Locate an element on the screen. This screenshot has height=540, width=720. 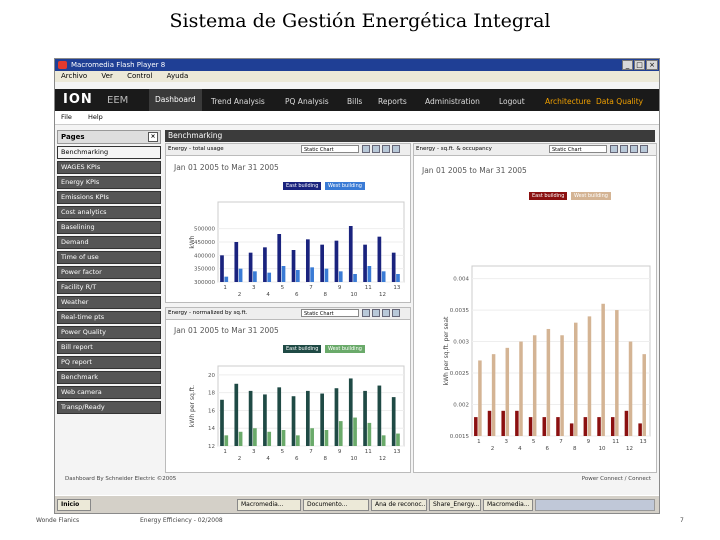
tab-administration: Administration is located at coordinates (452, 101).